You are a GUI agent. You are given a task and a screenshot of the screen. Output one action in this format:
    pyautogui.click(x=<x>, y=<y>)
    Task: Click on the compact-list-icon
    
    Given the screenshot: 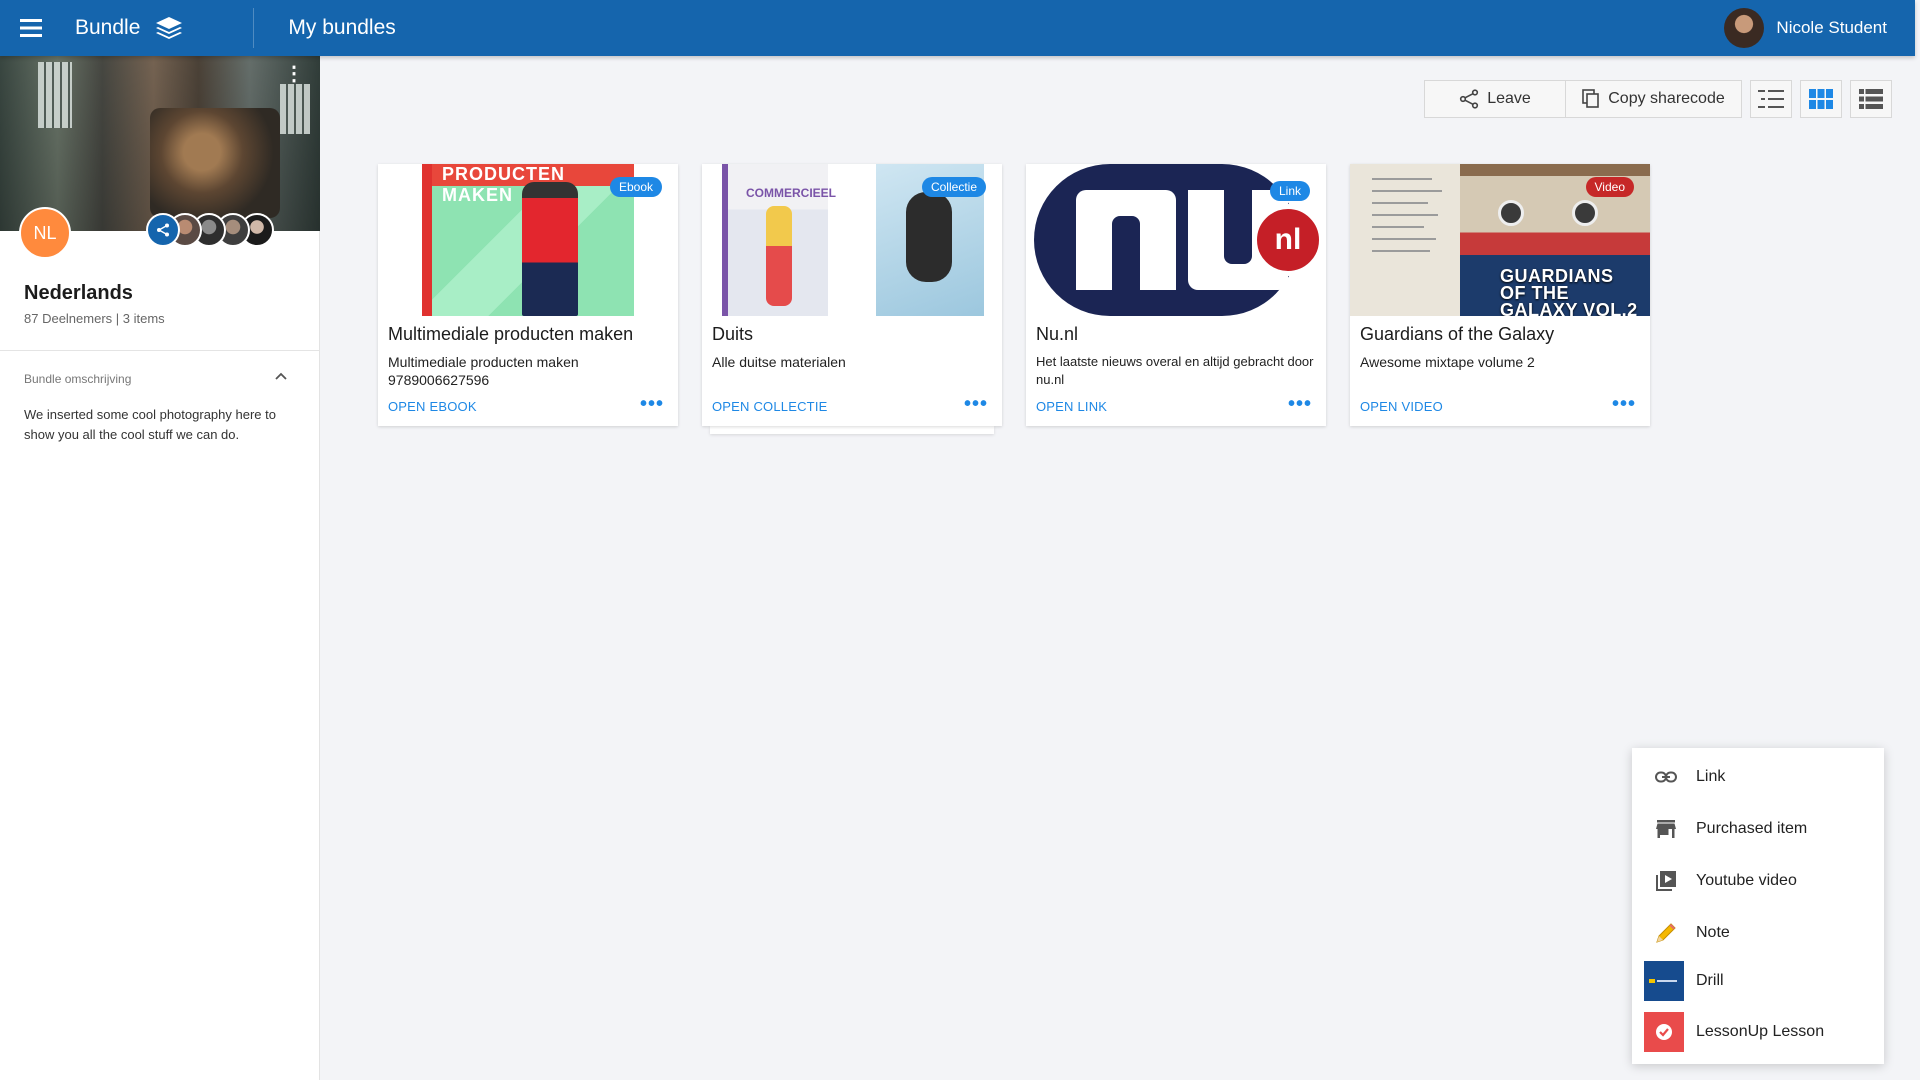 What is the action you would take?
    pyautogui.click(x=1771, y=99)
    